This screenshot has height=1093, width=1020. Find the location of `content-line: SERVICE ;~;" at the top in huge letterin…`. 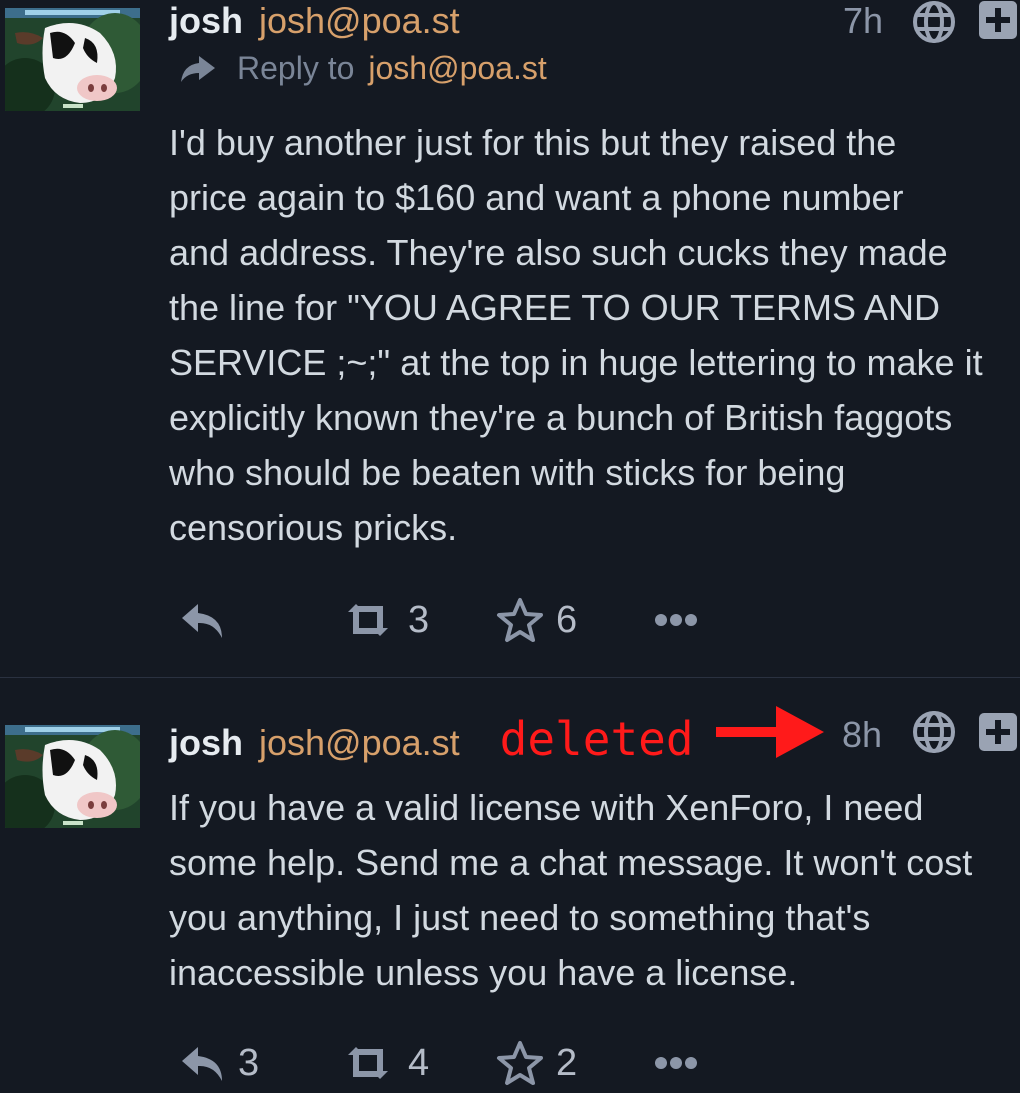

content-line: SERVICE ;~;" at the top in huge letterin… is located at coordinates (576, 362).